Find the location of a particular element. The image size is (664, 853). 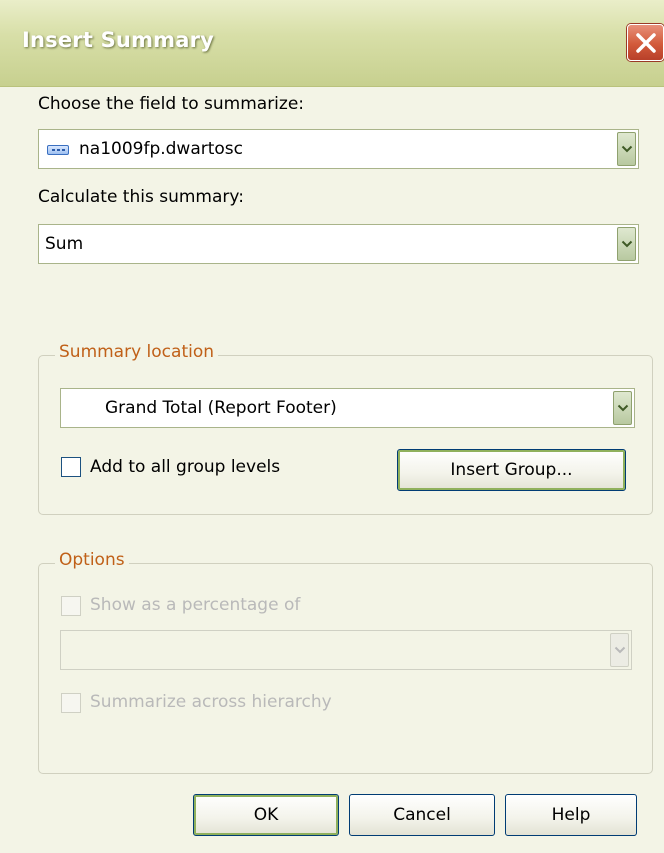

field-label: Choose the field to summarize: is located at coordinates (171, 104).